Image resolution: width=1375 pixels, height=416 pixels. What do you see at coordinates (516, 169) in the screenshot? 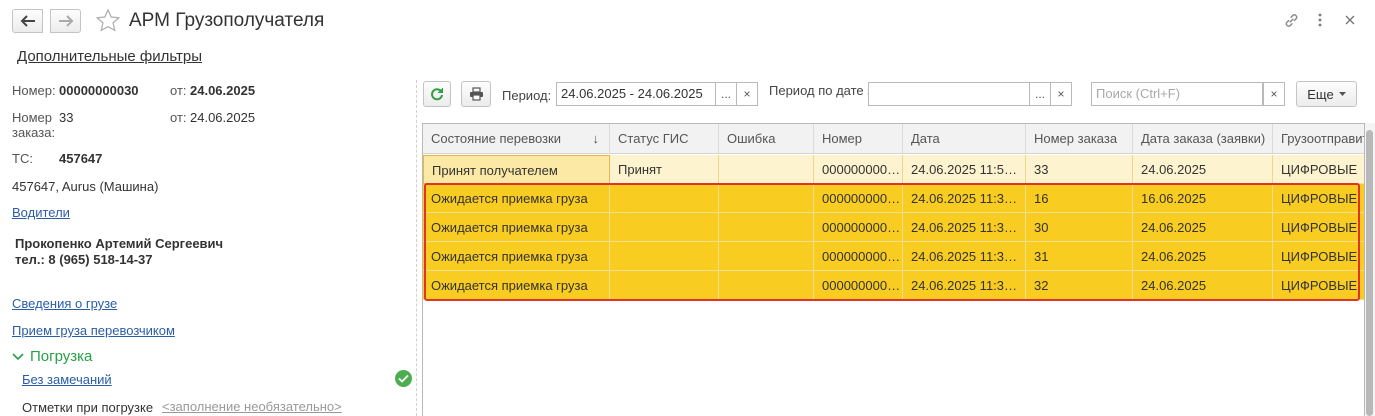
I see `cell-transport-state: Принят получателем` at bounding box center [516, 169].